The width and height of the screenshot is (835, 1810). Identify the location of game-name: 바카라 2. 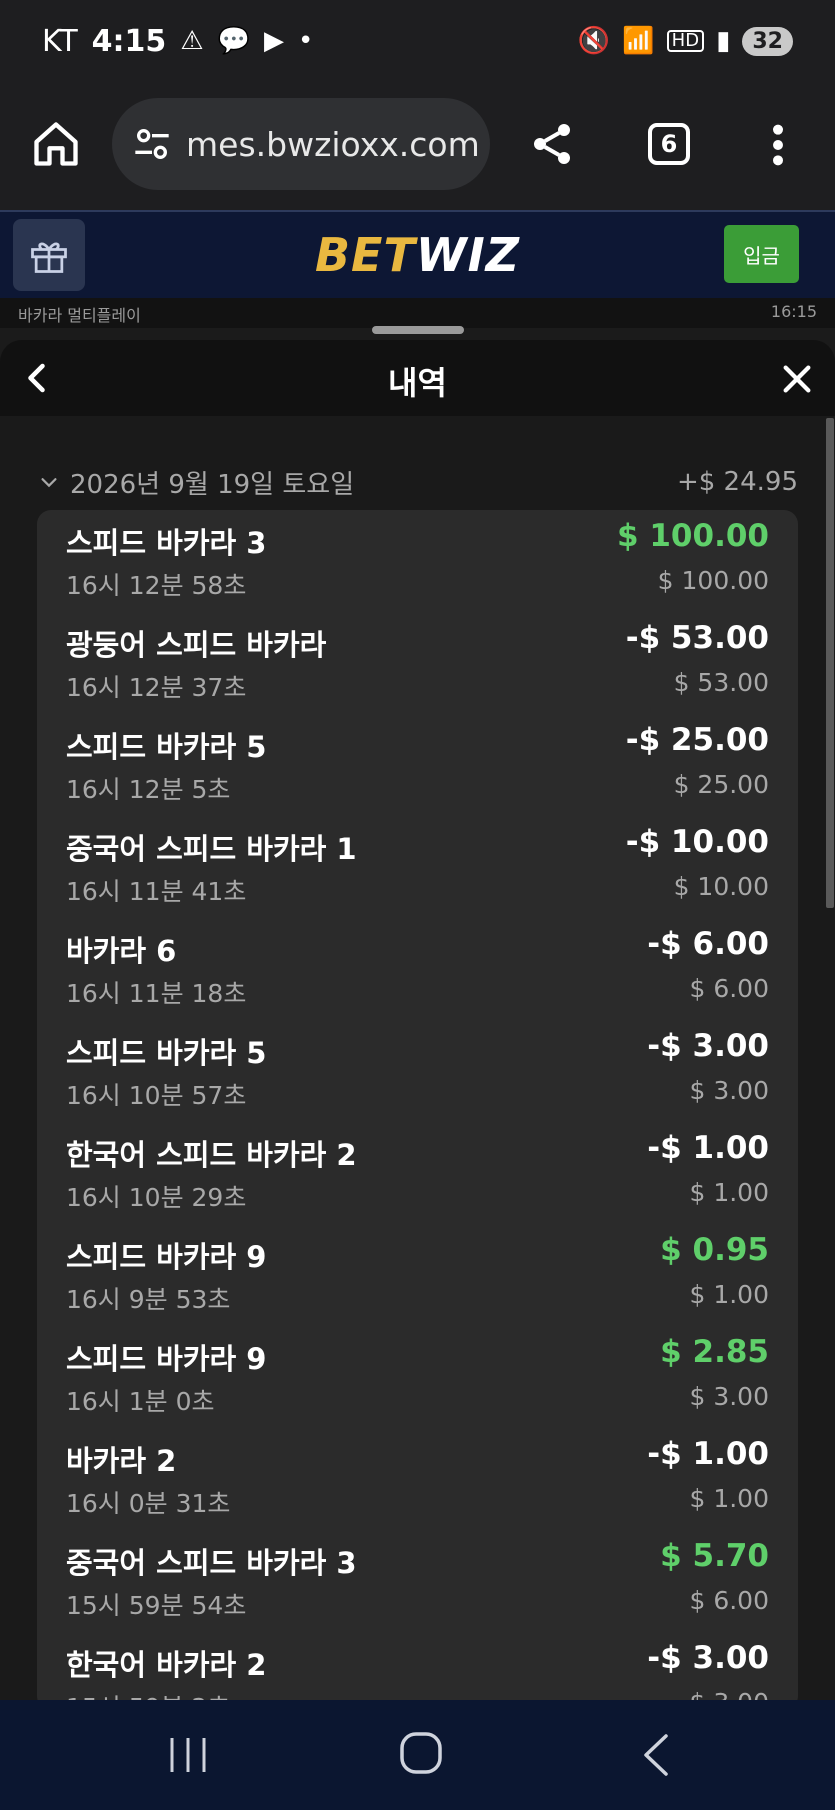
(121, 1461).